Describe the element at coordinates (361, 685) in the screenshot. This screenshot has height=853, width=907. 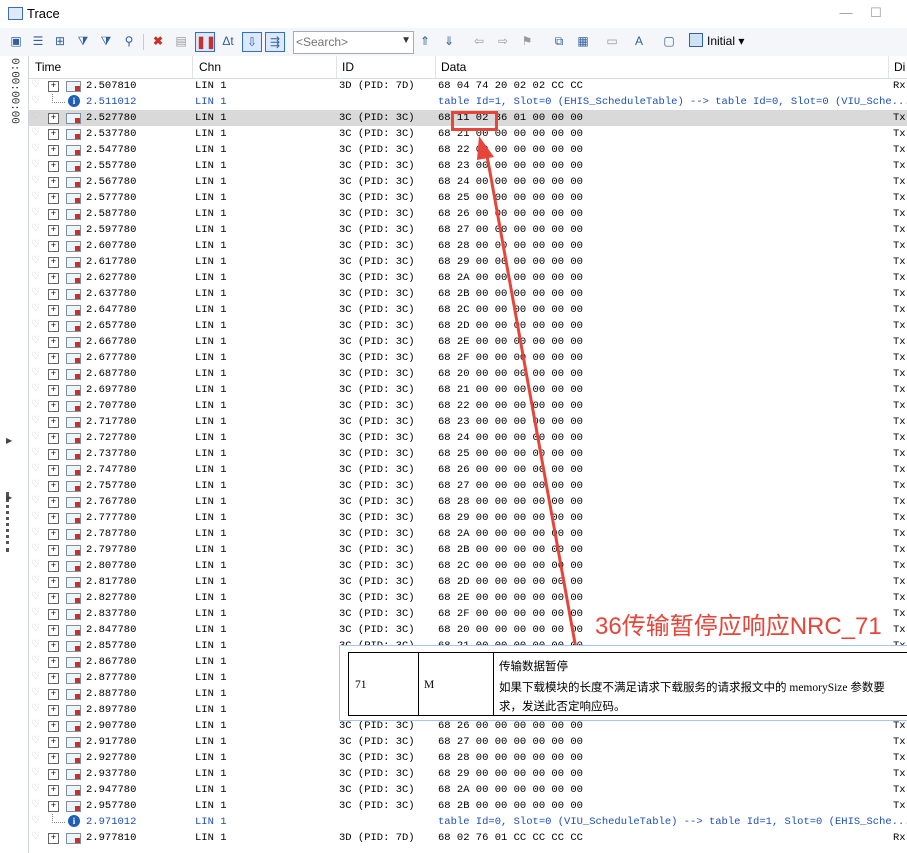
I see `nrc-code: 71` at that location.